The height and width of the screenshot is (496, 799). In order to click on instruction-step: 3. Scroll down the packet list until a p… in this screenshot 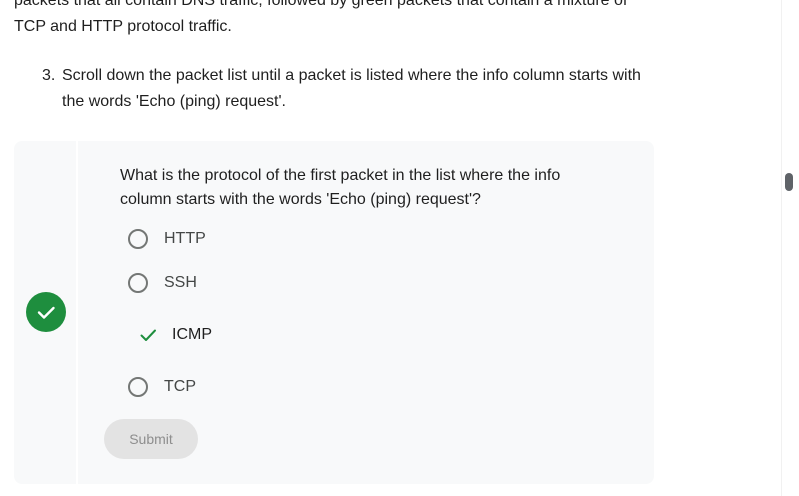, I will do `click(342, 89)`.